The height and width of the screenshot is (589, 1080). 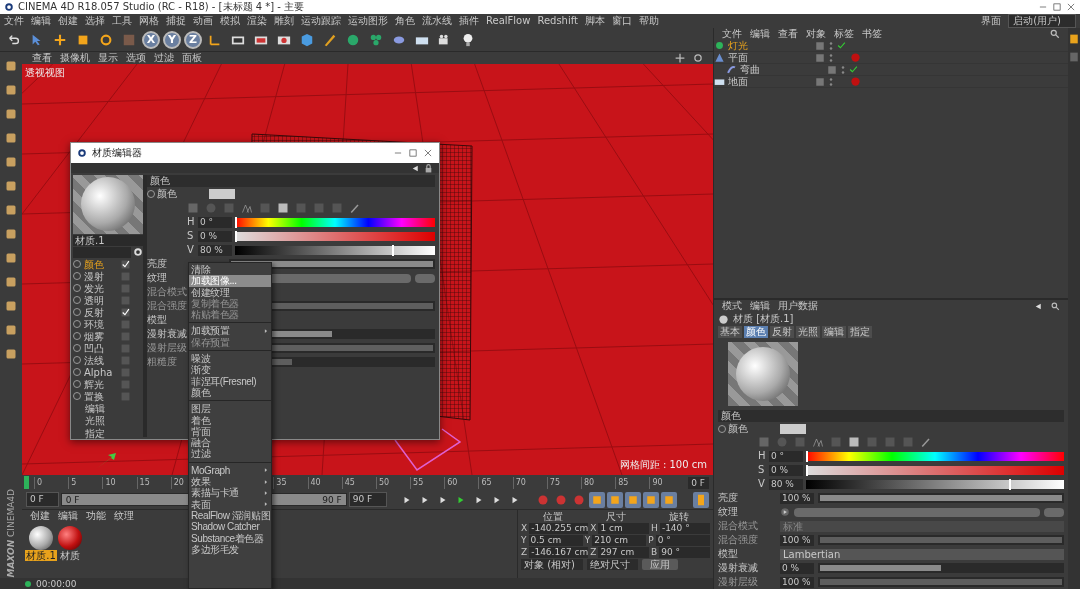 What do you see at coordinates (358, 482) in the screenshot?
I see `frame-tick-label: 45` at bounding box center [358, 482].